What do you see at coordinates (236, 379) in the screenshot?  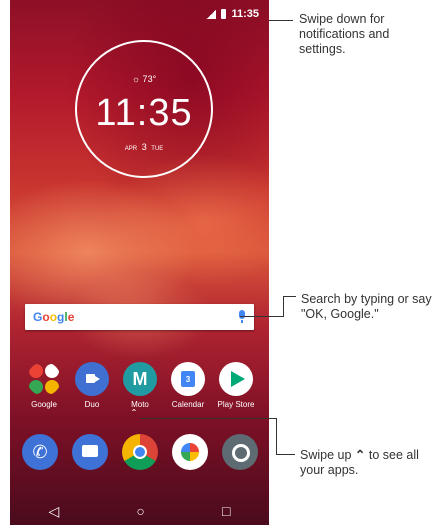 I see `play-store-icon` at bounding box center [236, 379].